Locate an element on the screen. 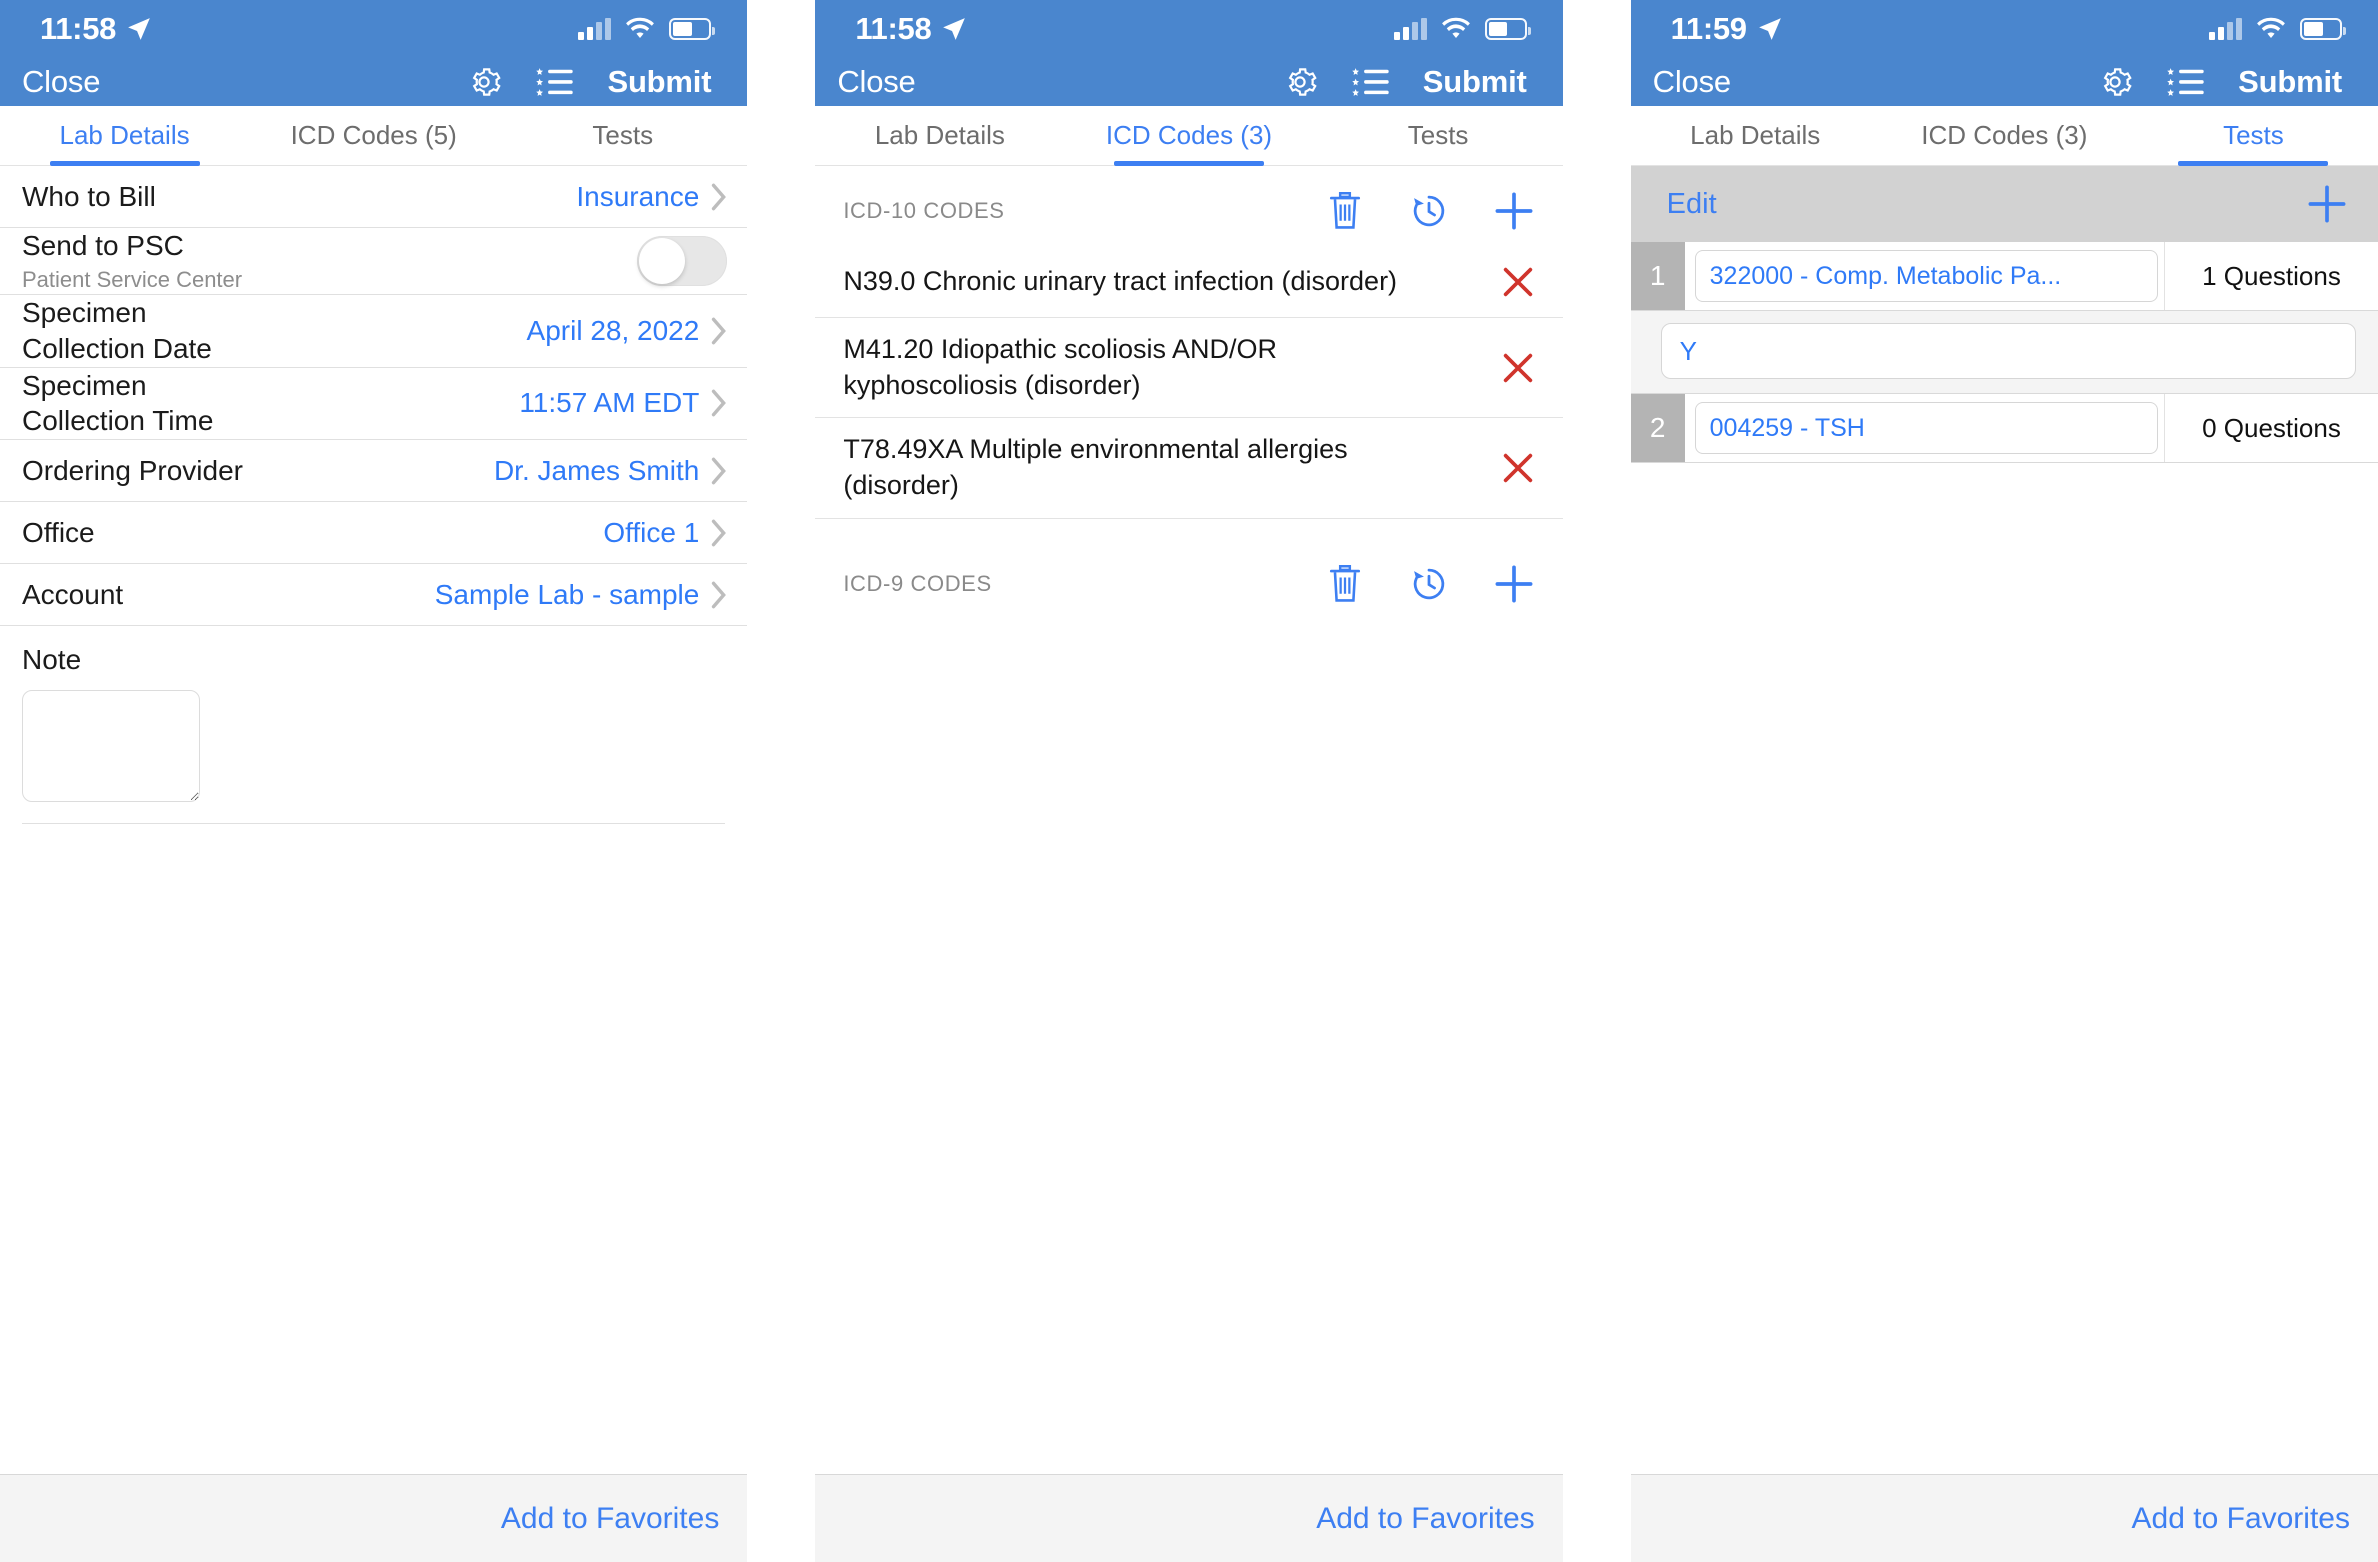  test-name-field: 004259 - TSH is located at coordinates (1926, 428).